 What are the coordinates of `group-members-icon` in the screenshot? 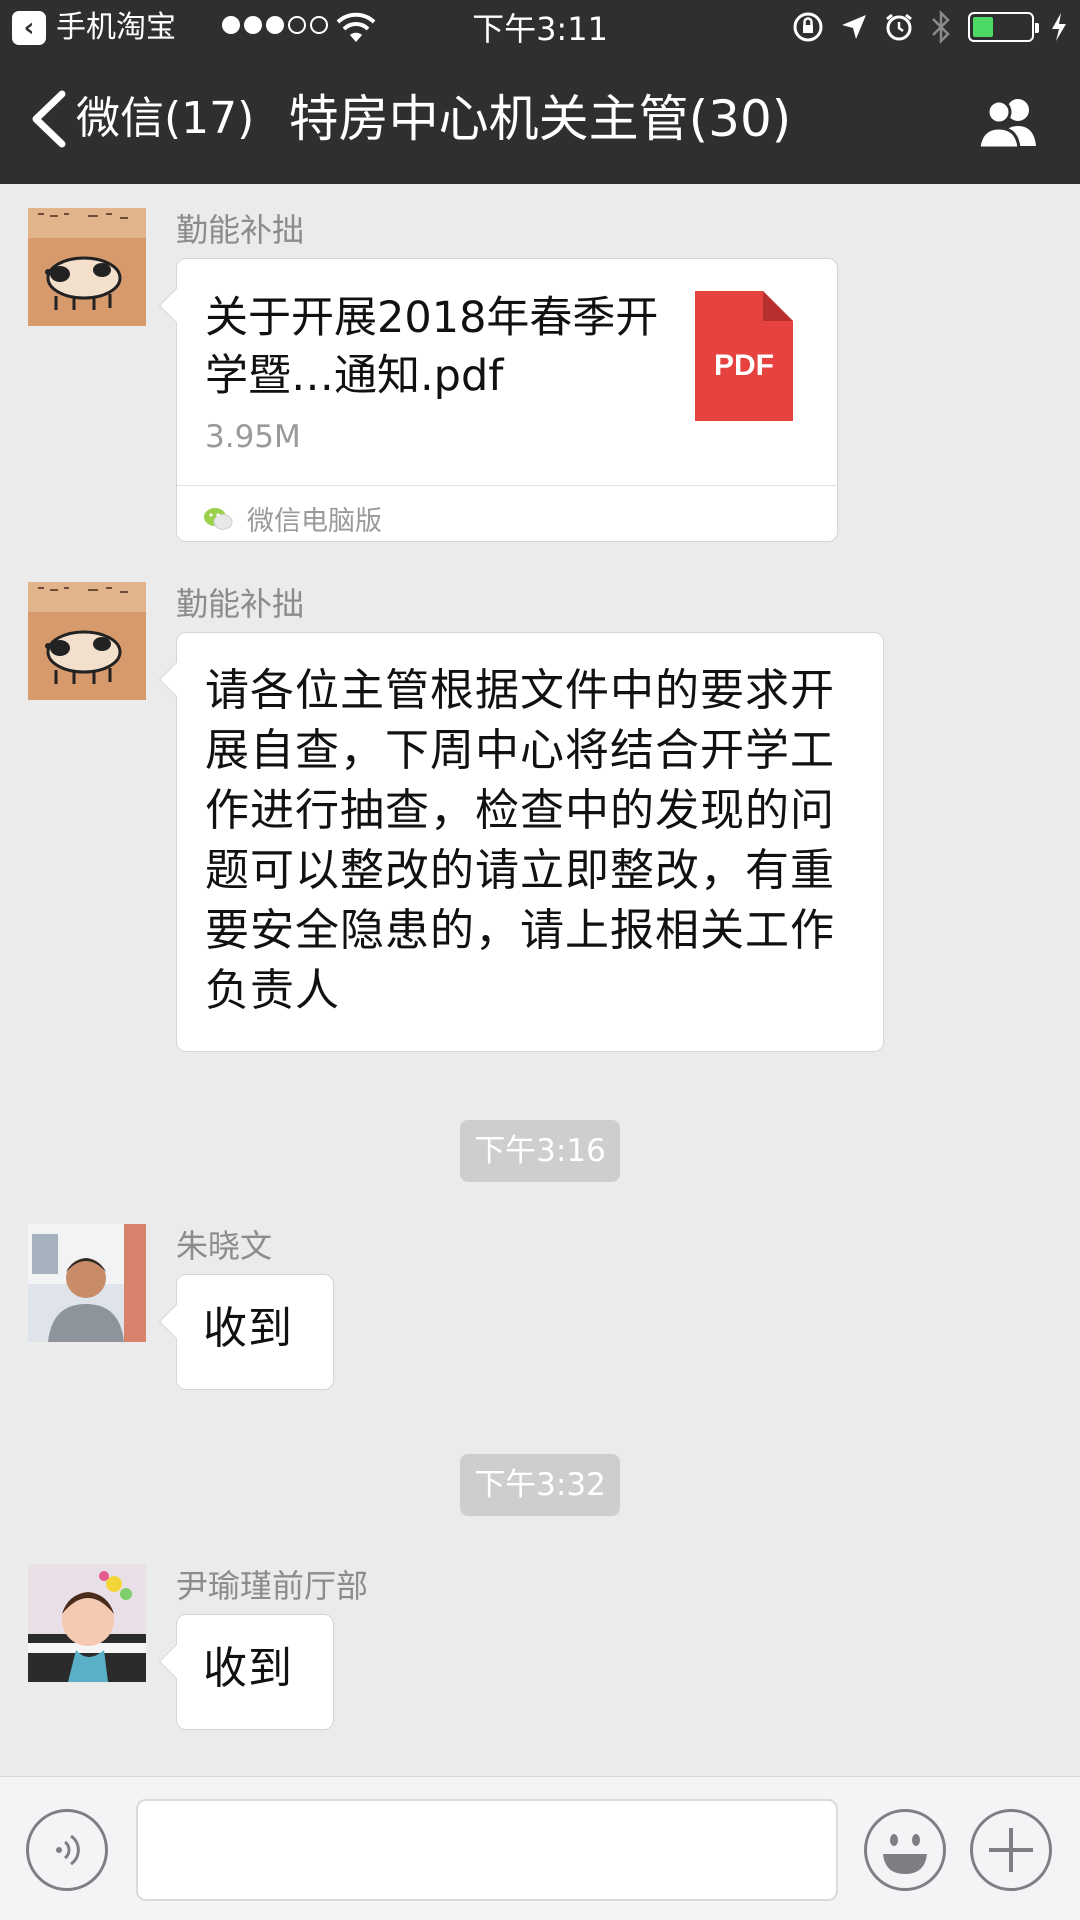 It's located at (1009, 122).